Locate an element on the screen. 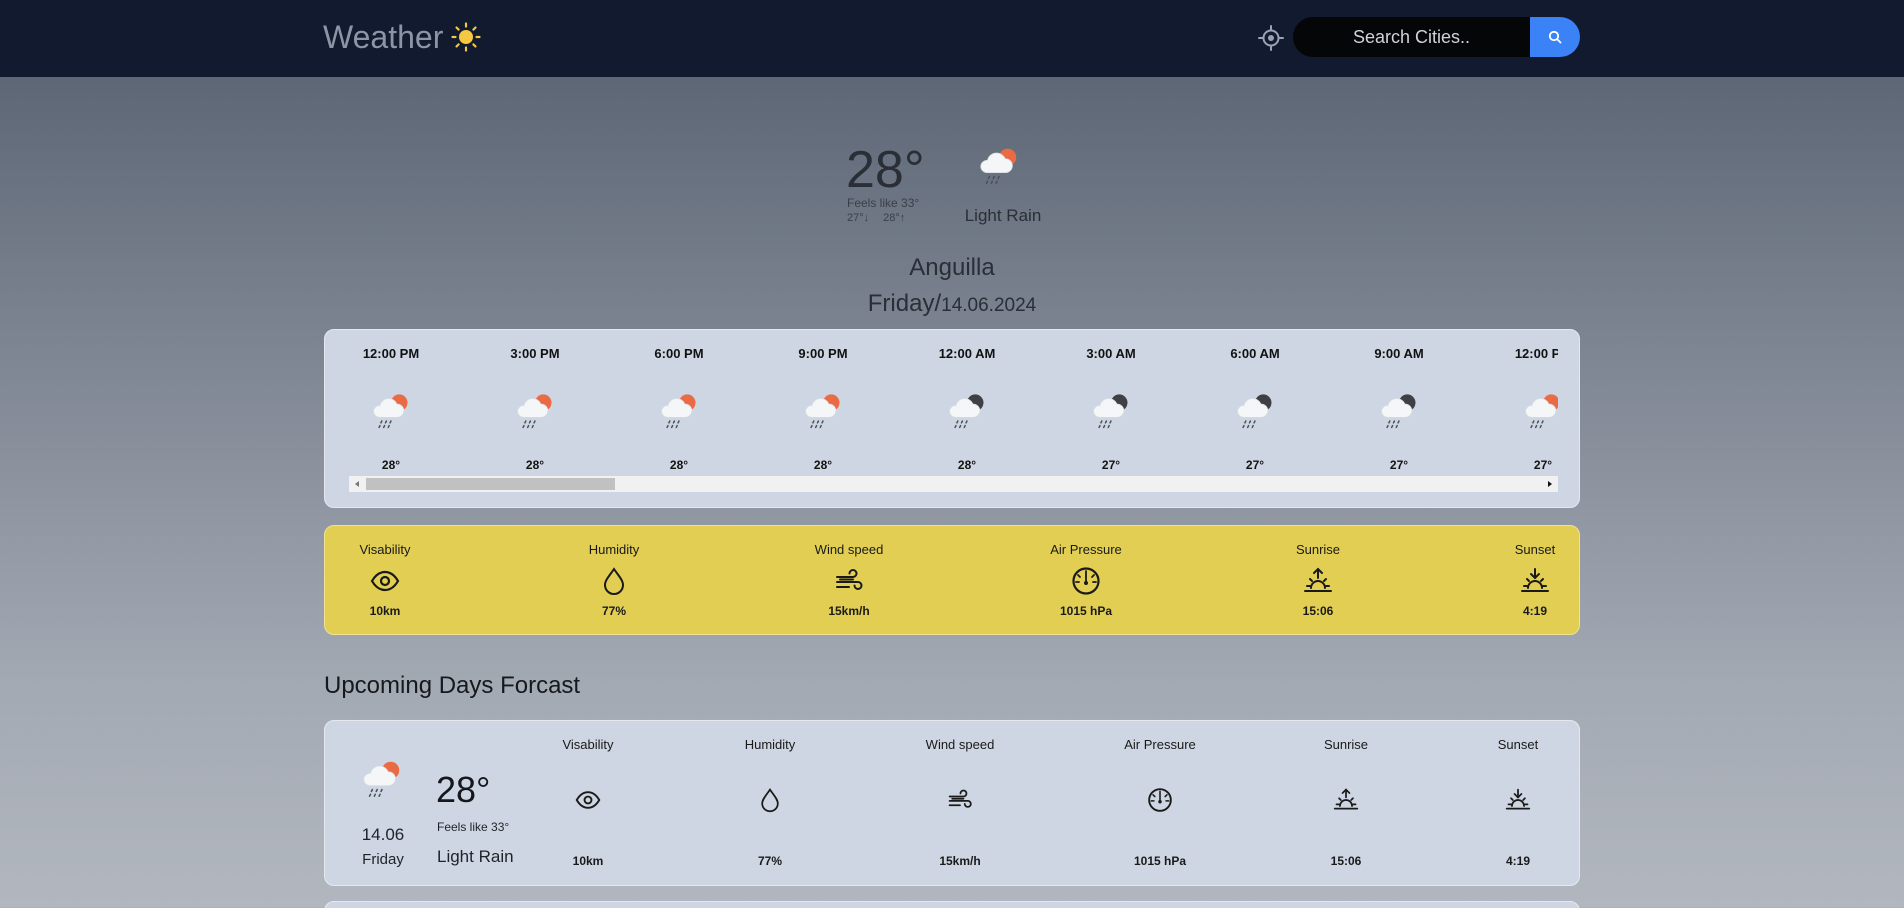 The width and height of the screenshot is (1904, 908). hour-time: 6:00 PM is located at coordinates (679, 353).